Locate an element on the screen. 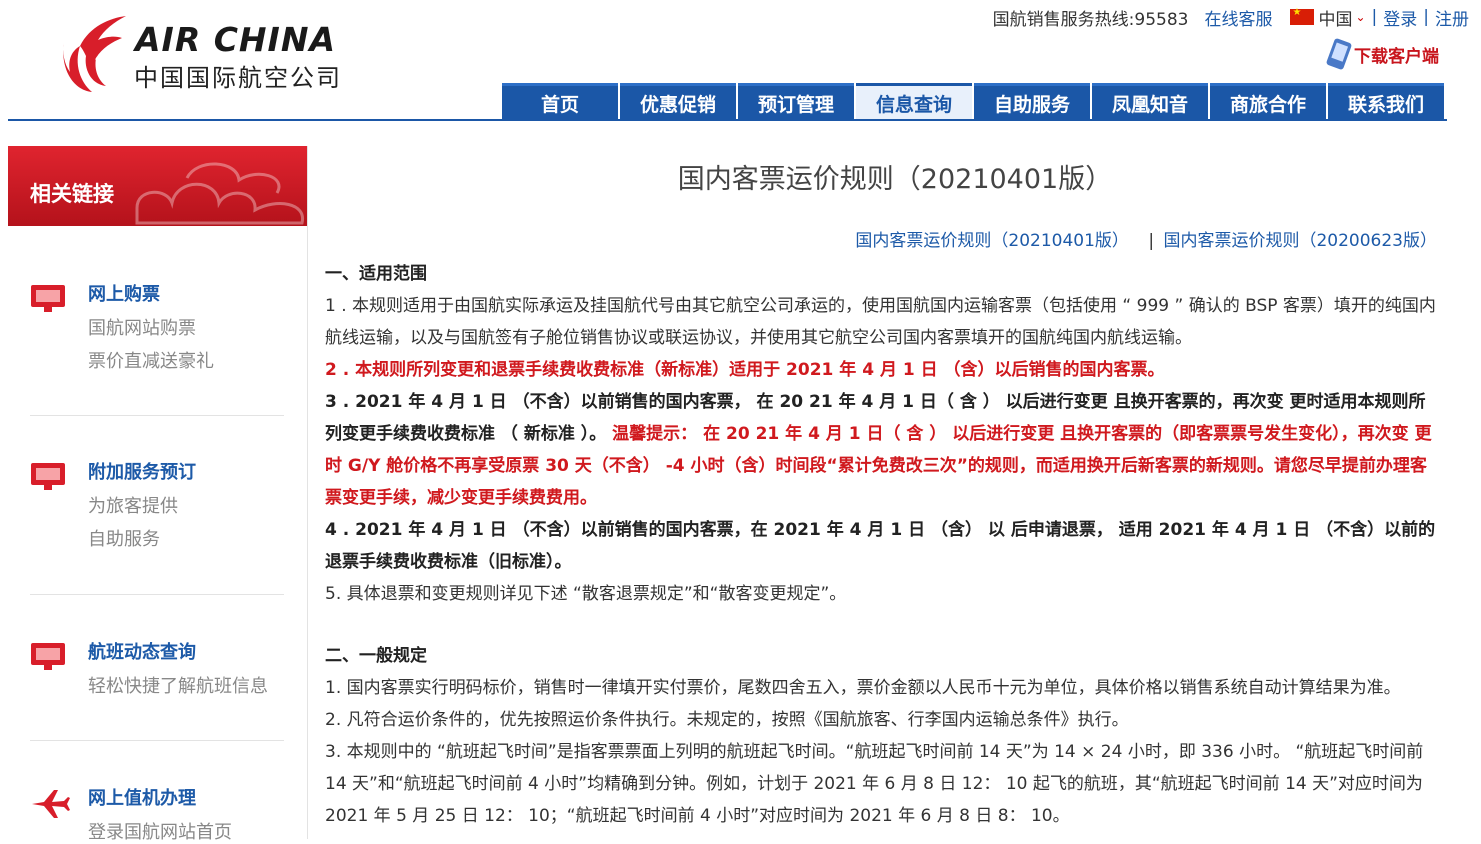  air-china-logo: AIR CHINA 中国国际航空公司 is located at coordinates (195, 55).